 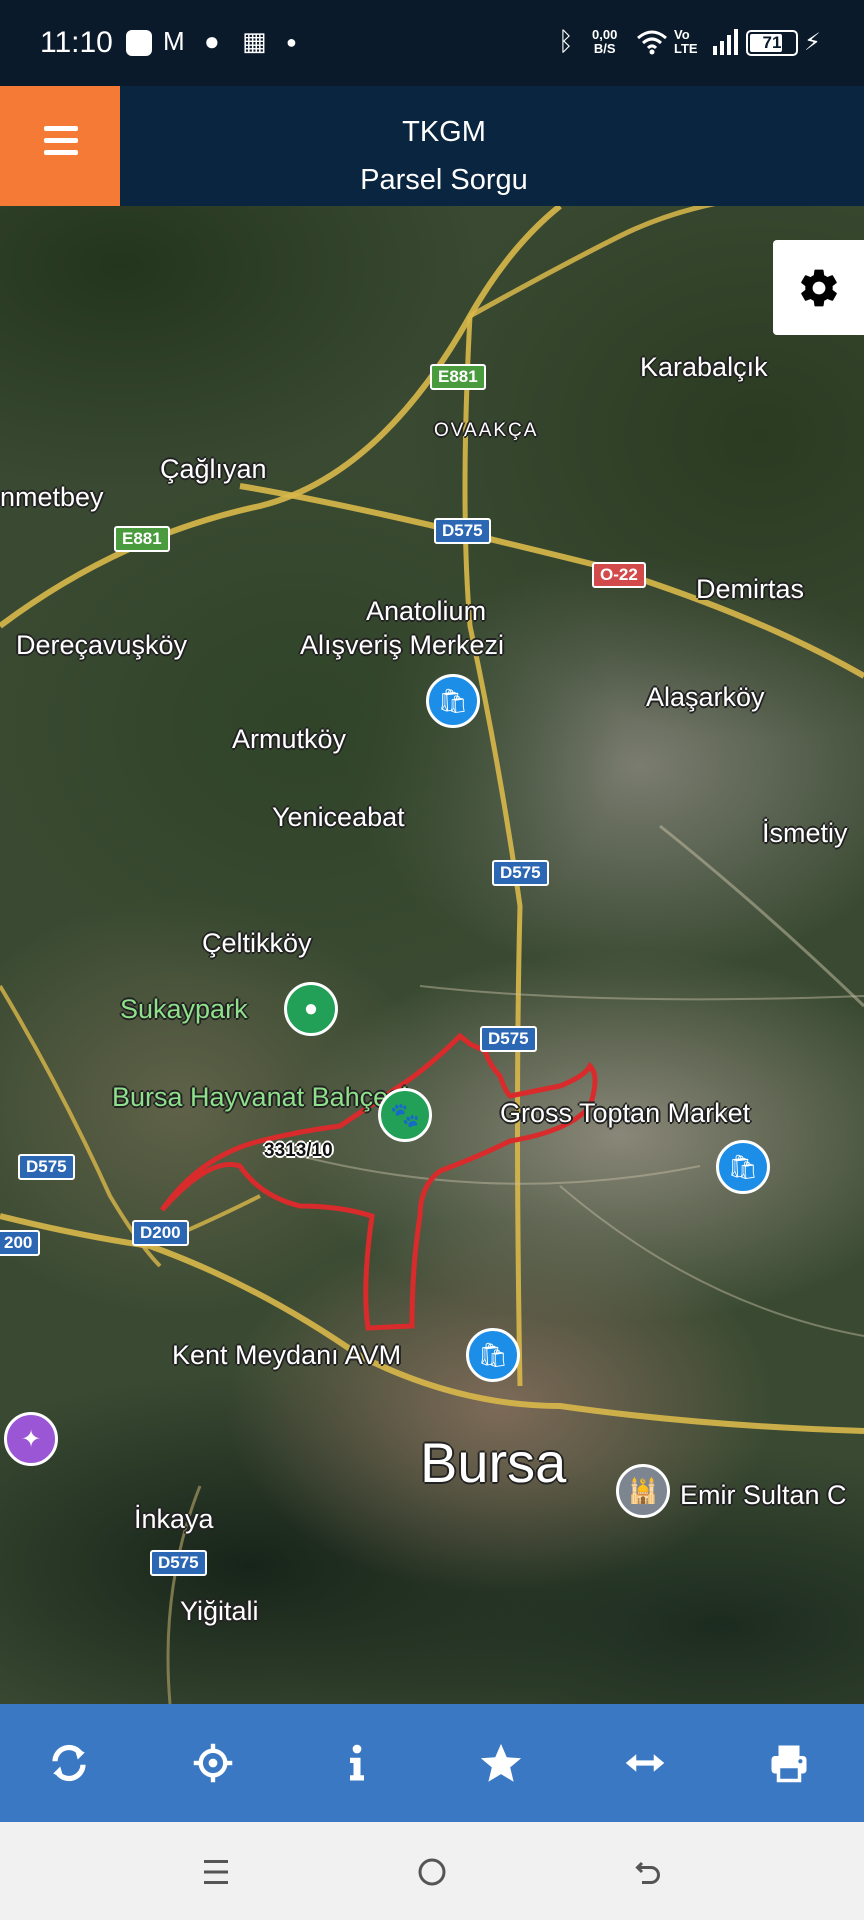 I want to click on map-label-emir-sultan: Emir Sultan C, so click(x=763, y=1495).